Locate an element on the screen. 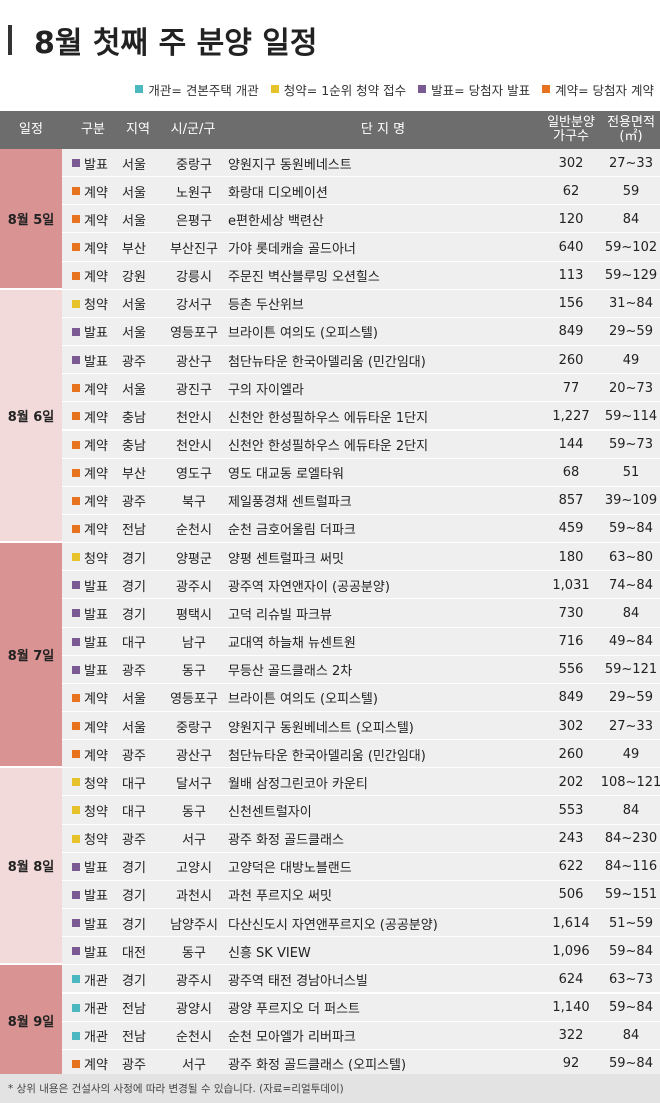 The height and width of the screenshot is (1103, 660). row-complex-name: 등촌 두산위브 is located at coordinates (383, 304).